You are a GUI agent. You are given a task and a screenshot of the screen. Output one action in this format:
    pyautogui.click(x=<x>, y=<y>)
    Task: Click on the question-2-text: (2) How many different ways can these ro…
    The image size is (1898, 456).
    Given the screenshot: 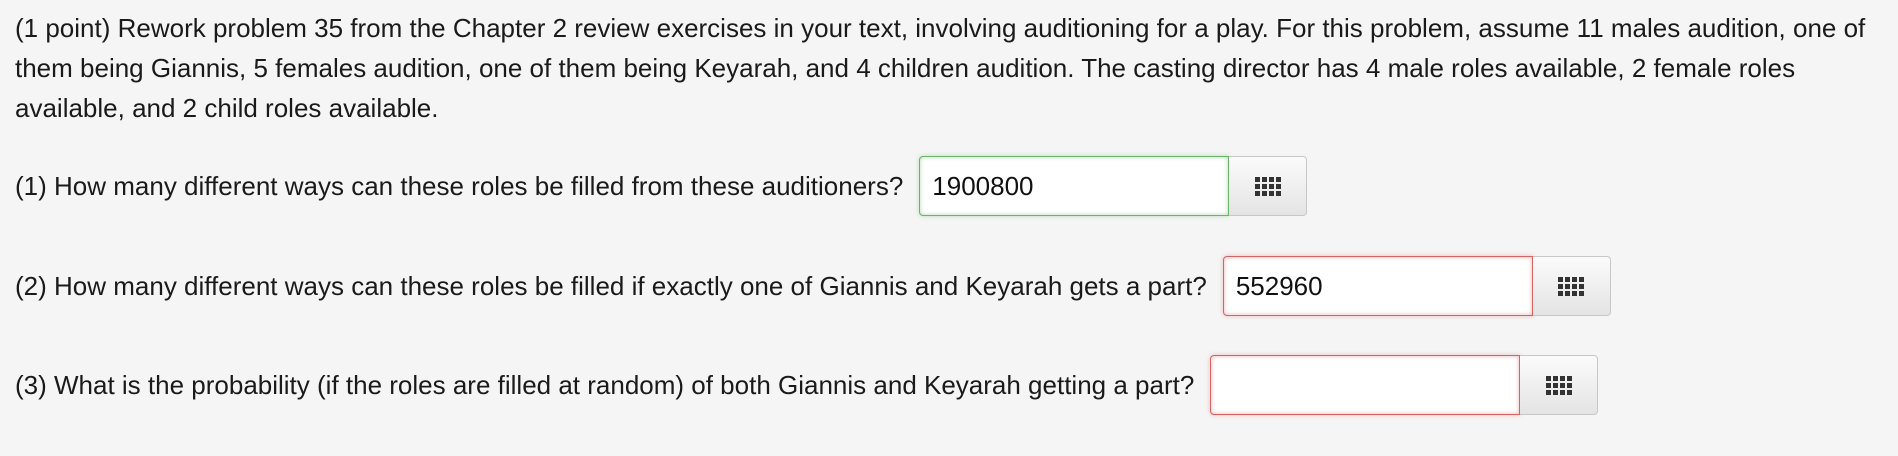 What is the action you would take?
    pyautogui.click(x=611, y=285)
    